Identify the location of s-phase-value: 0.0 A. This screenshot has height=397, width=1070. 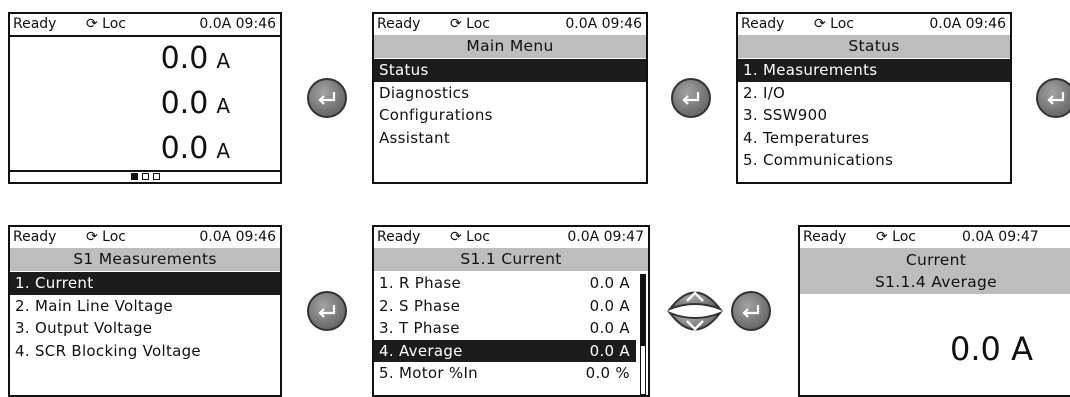
(609, 305).